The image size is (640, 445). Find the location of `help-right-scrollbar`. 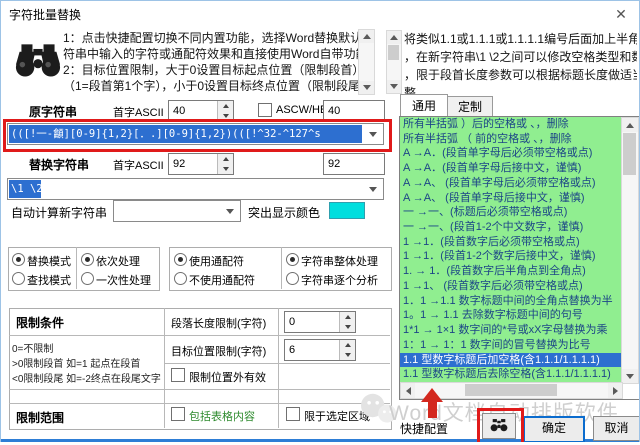

help-right-scrollbar is located at coordinates (394, 62).